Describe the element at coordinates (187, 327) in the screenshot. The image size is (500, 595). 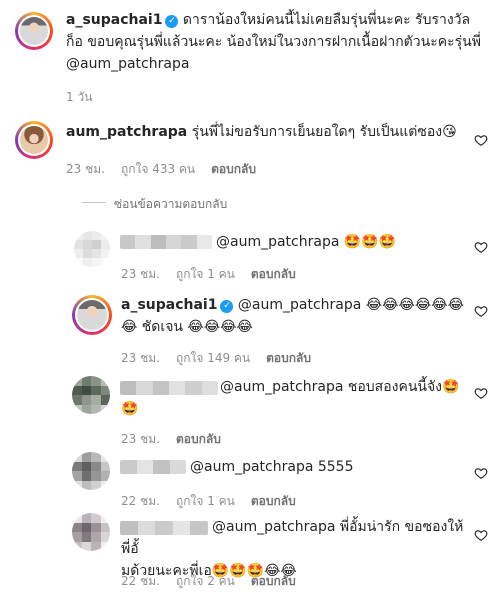
I see `reply-line-2: 😂 ชัดเจน 😂😂😂😂` at that location.